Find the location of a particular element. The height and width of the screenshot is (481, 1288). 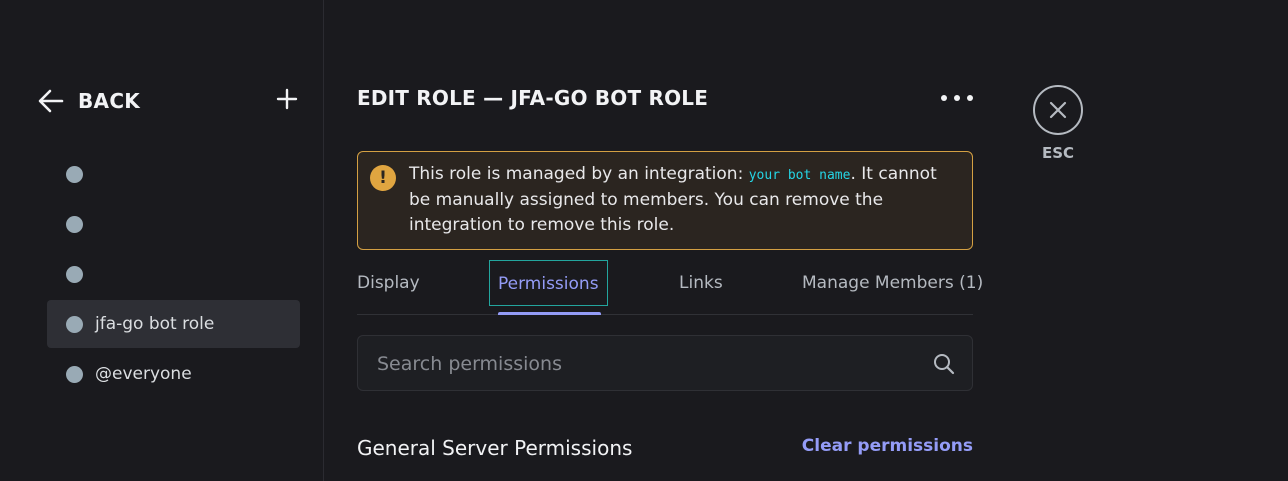

role-name: jfa-go bot role is located at coordinates (155, 324).